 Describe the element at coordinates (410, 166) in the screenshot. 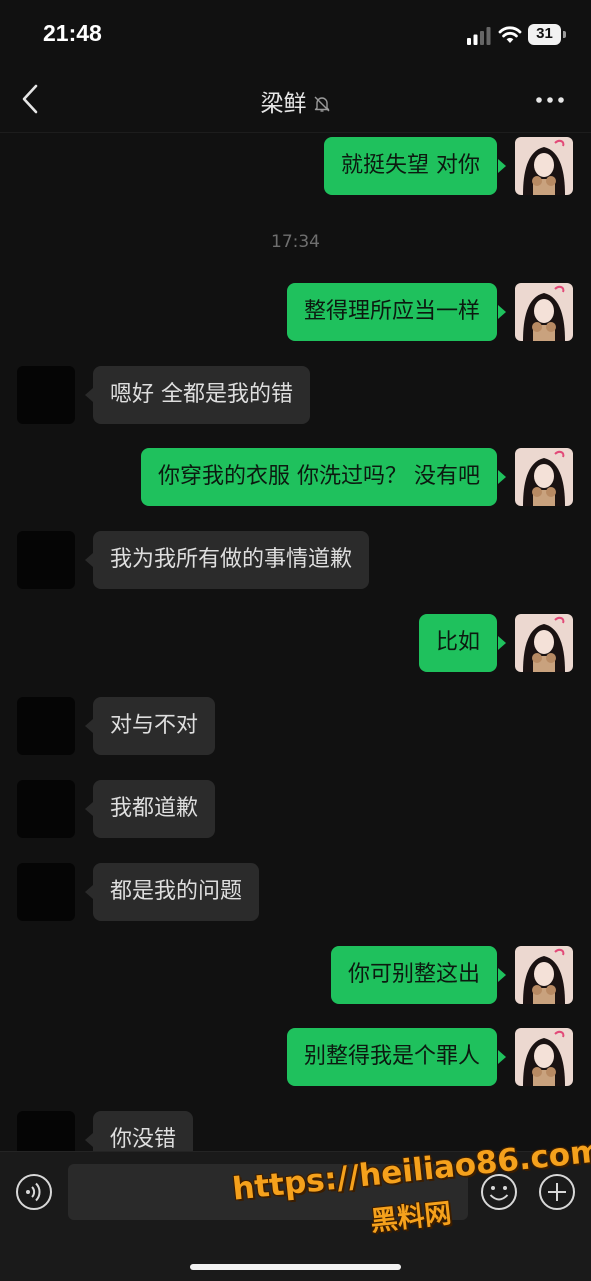

I see `message-bubble-outgoing: 就挺失望 对你` at that location.